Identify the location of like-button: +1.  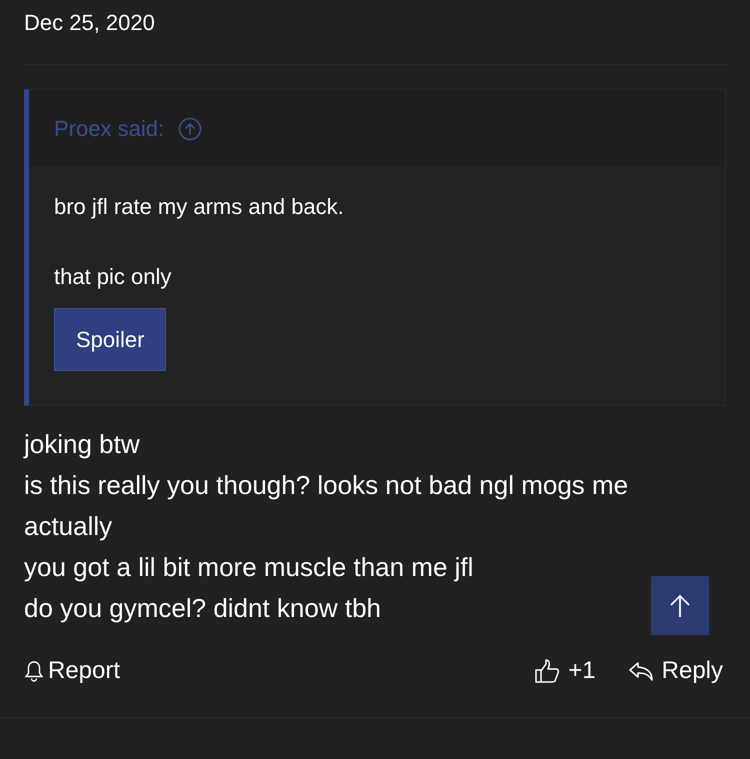
(565, 671).